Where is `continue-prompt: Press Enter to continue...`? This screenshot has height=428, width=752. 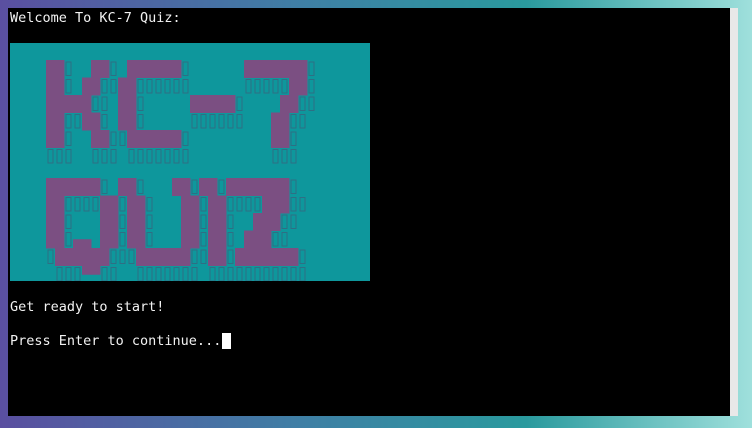 continue-prompt: Press Enter to continue... is located at coordinates (116, 341).